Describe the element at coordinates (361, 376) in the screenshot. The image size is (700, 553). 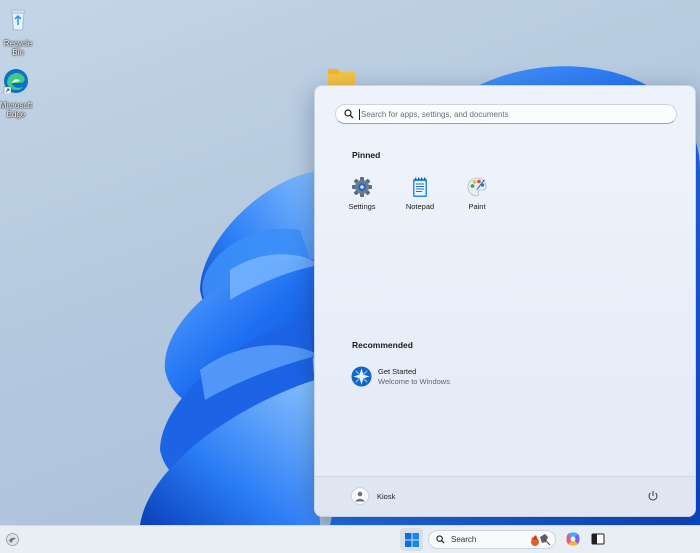
I see `get-started-icon` at that location.